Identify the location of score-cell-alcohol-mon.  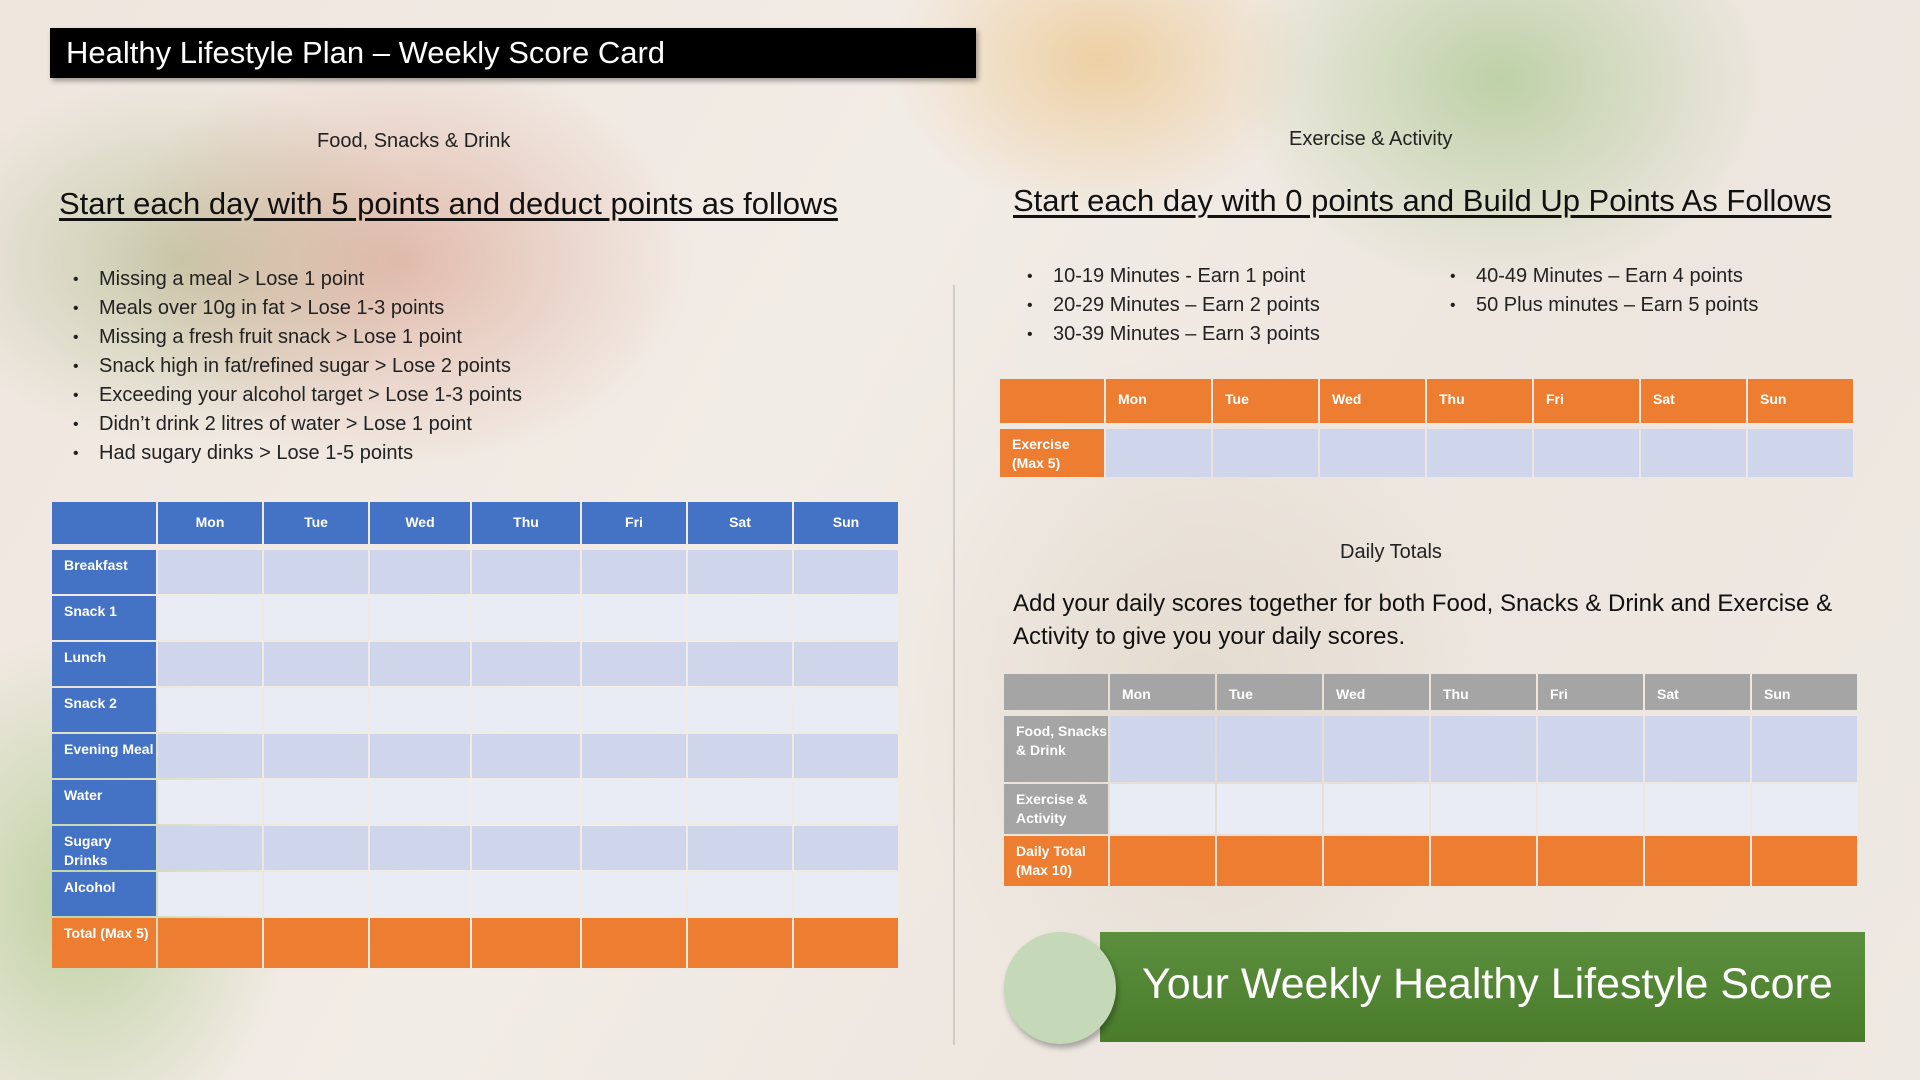
(210, 894).